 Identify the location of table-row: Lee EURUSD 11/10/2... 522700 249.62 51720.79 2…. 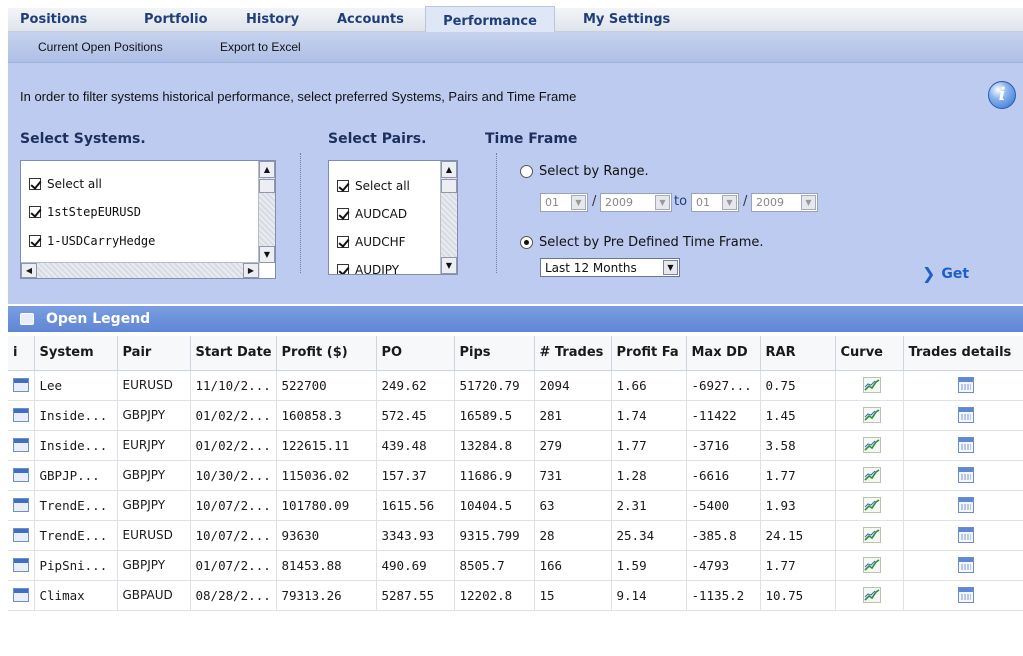
(515, 385).